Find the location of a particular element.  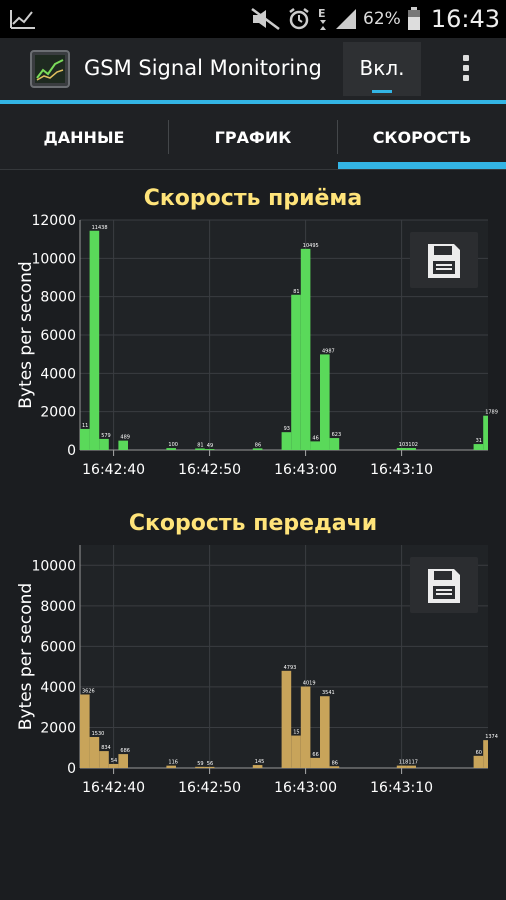

bar-value-label: 46 is located at coordinates (315, 438).